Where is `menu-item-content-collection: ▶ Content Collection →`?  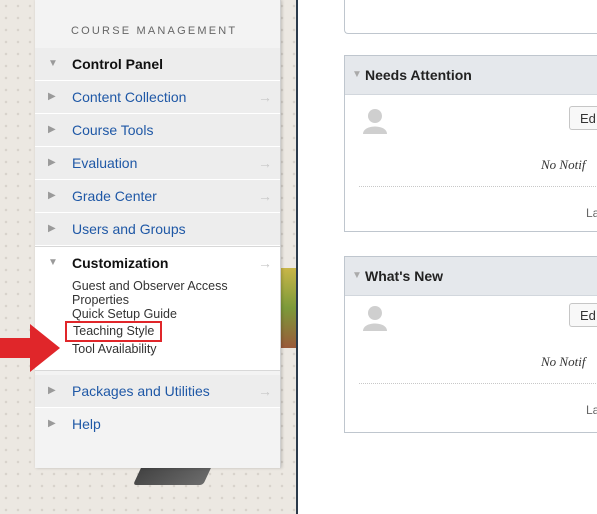
menu-item-content-collection: ▶ Content Collection → is located at coordinates (157, 97).